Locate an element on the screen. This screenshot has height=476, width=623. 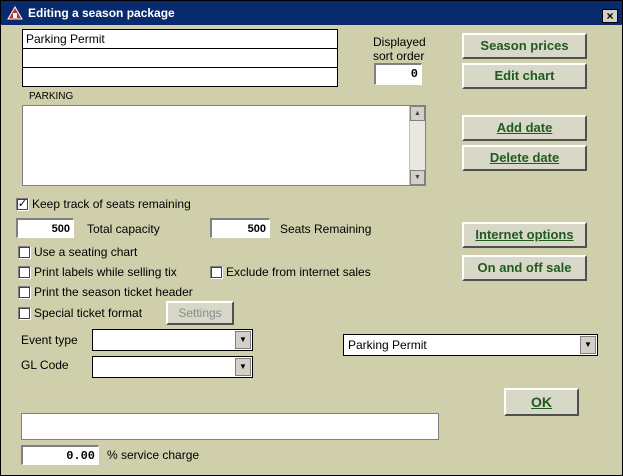
package-name-text: Parking Permit is located at coordinates (65, 39).